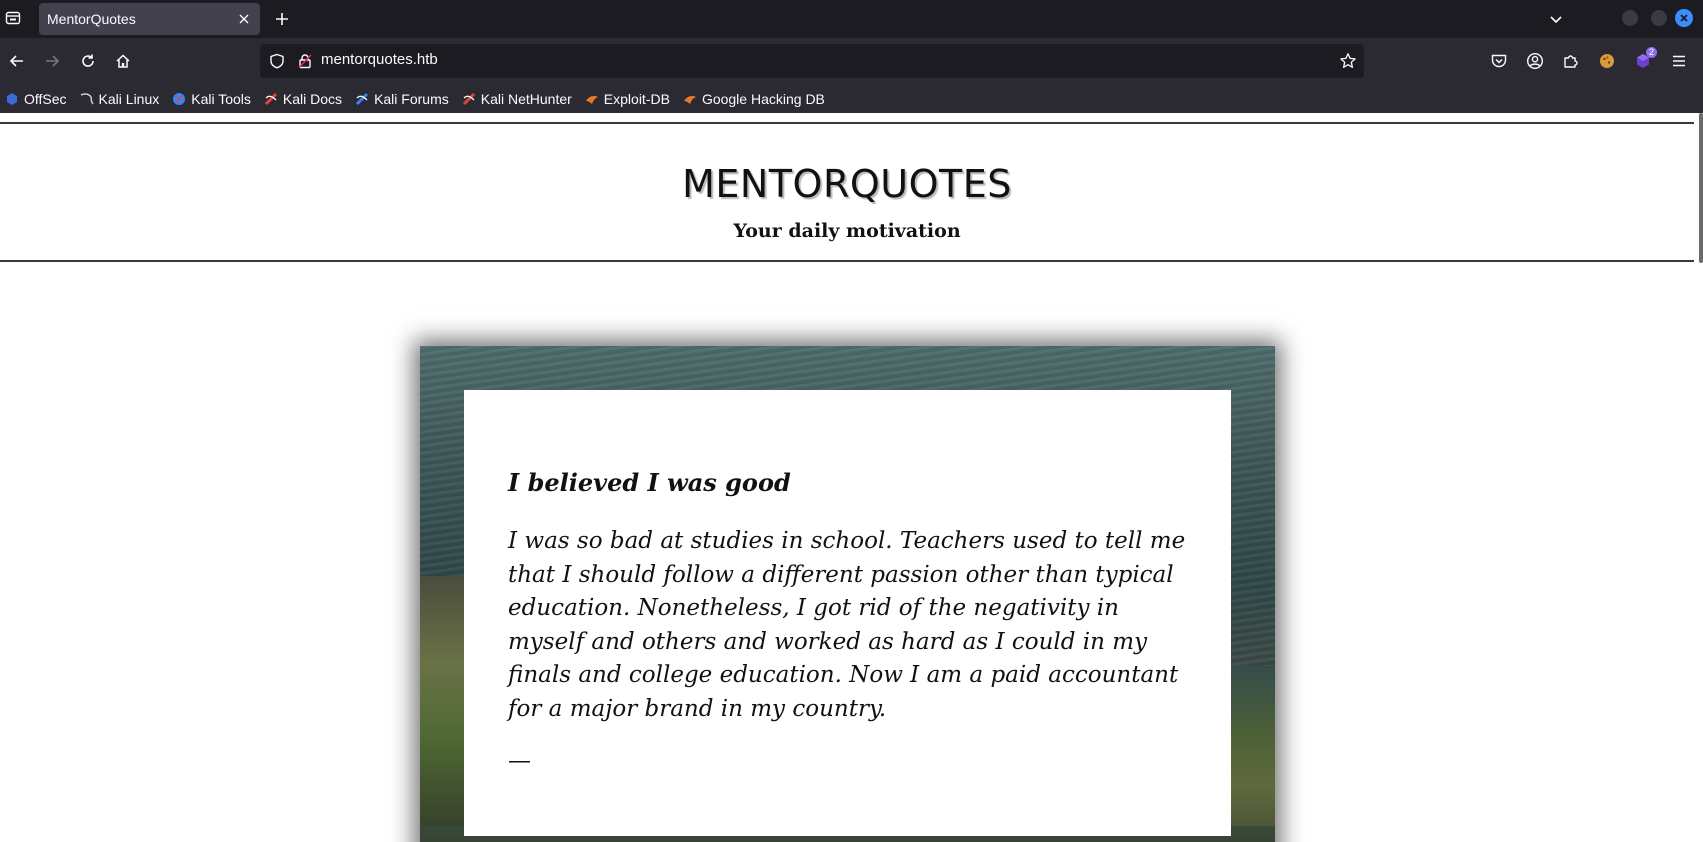 The image size is (1703, 842). What do you see at coordinates (649, 482) in the screenshot?
I see `quote-title: I believed I was good` at bounding box center [649, 482].